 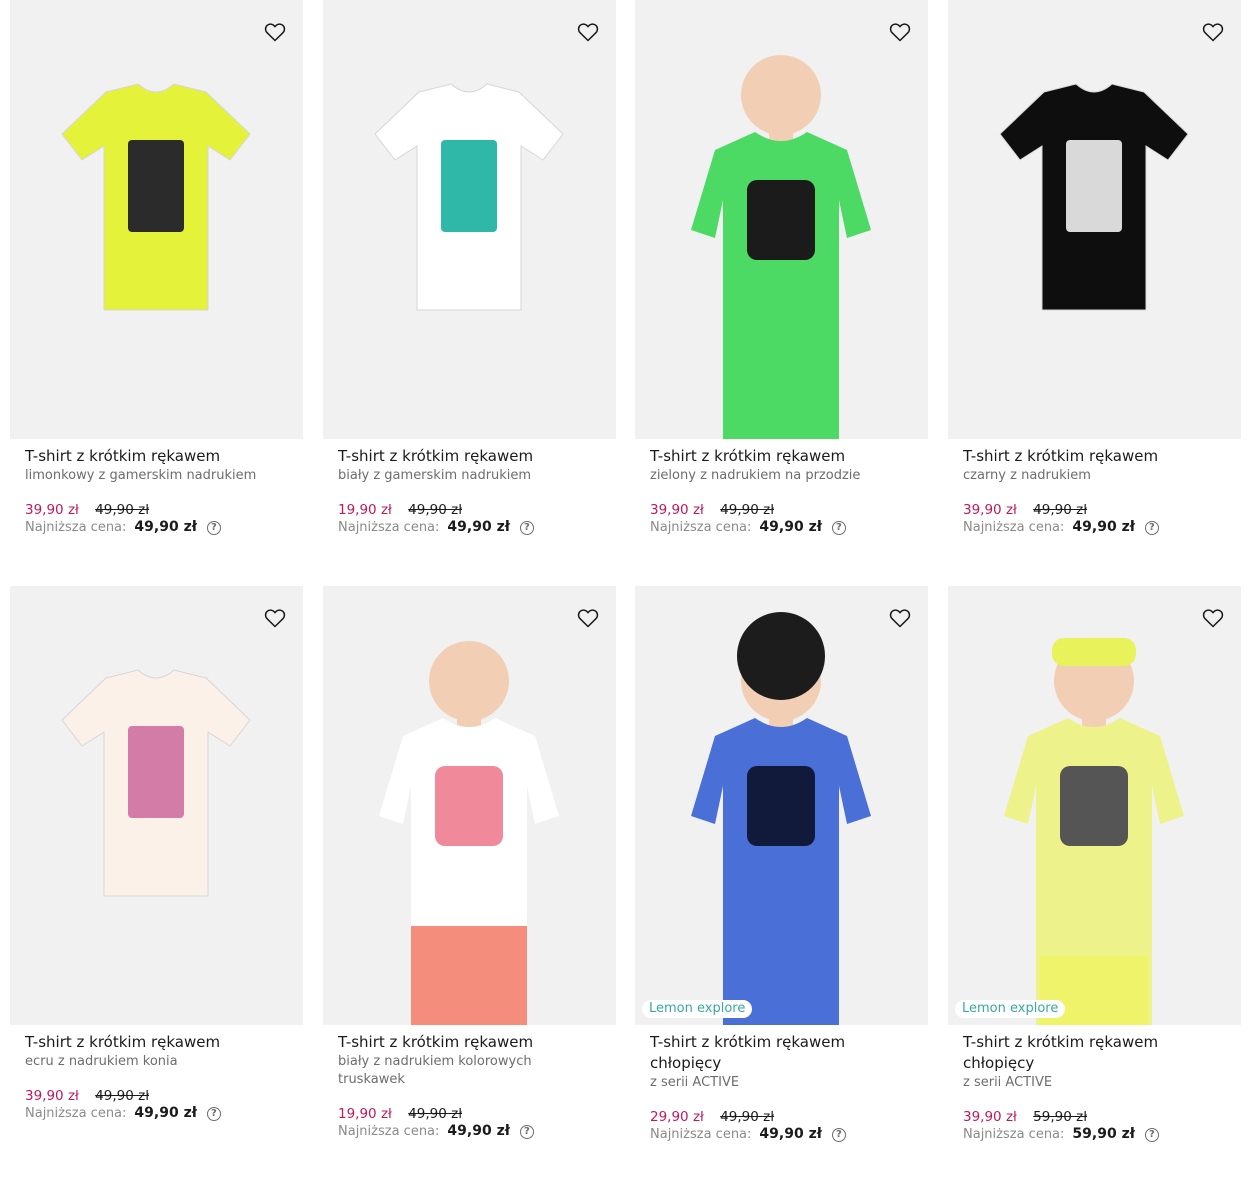 What do you see at coordinates (697, 1009) in the screenshot?
I see `collection-badge: Lemon explore` at bounding box center [697, 1009].